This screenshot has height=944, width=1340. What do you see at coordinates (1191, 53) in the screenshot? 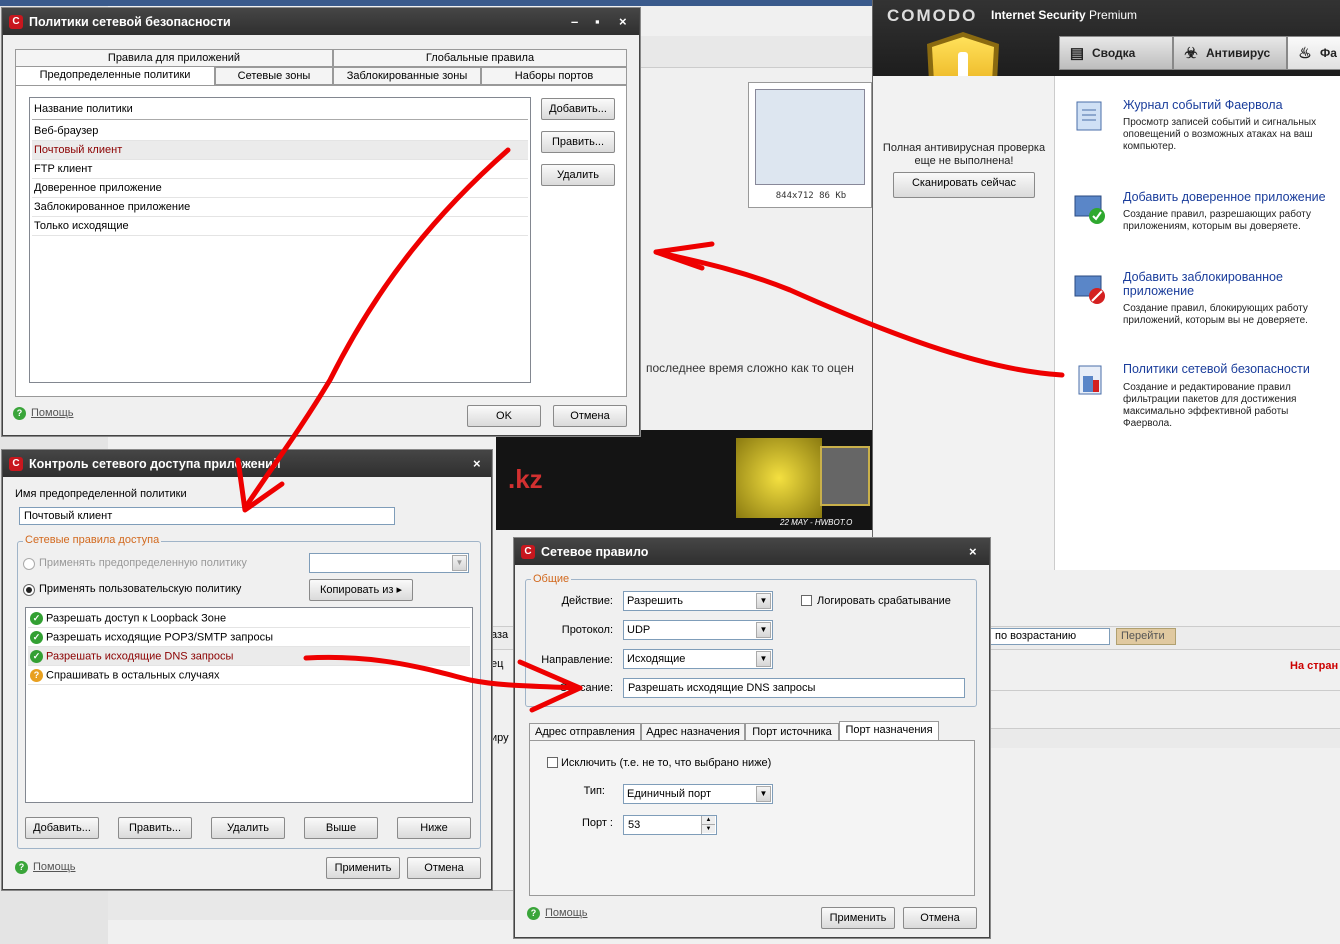
I see `biohazard-icon: ☣` at bounding box center [1191, 53].